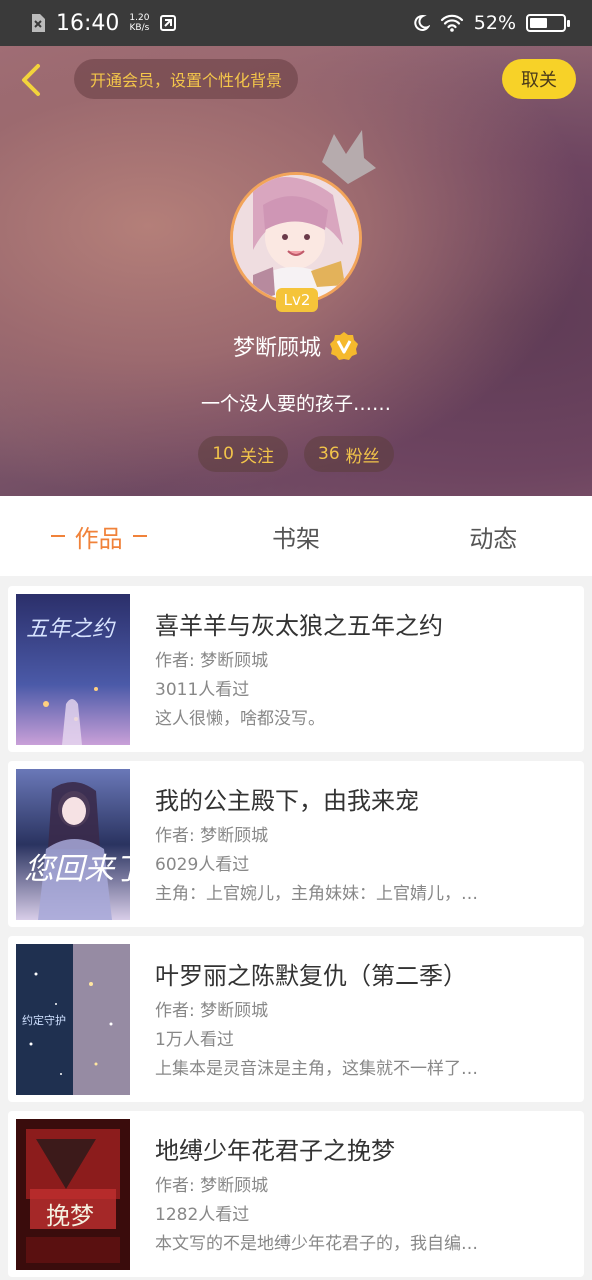 Image resolution: width=592 pixels, height=1280 pixels. I want to click on book-cover-image: 挽梦, so click(73, 1194).